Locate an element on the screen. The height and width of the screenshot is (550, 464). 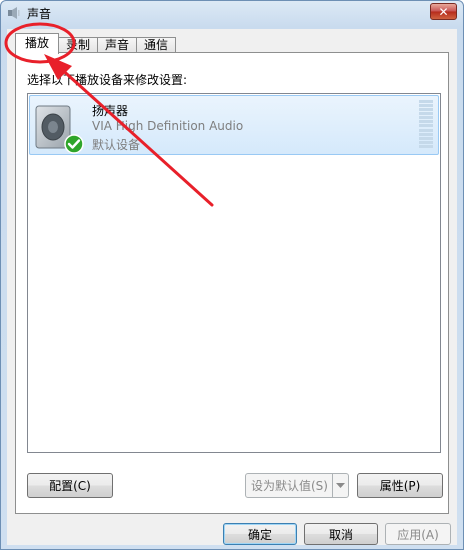
tab-recording: 录制 is located at coordinates (78, 45).